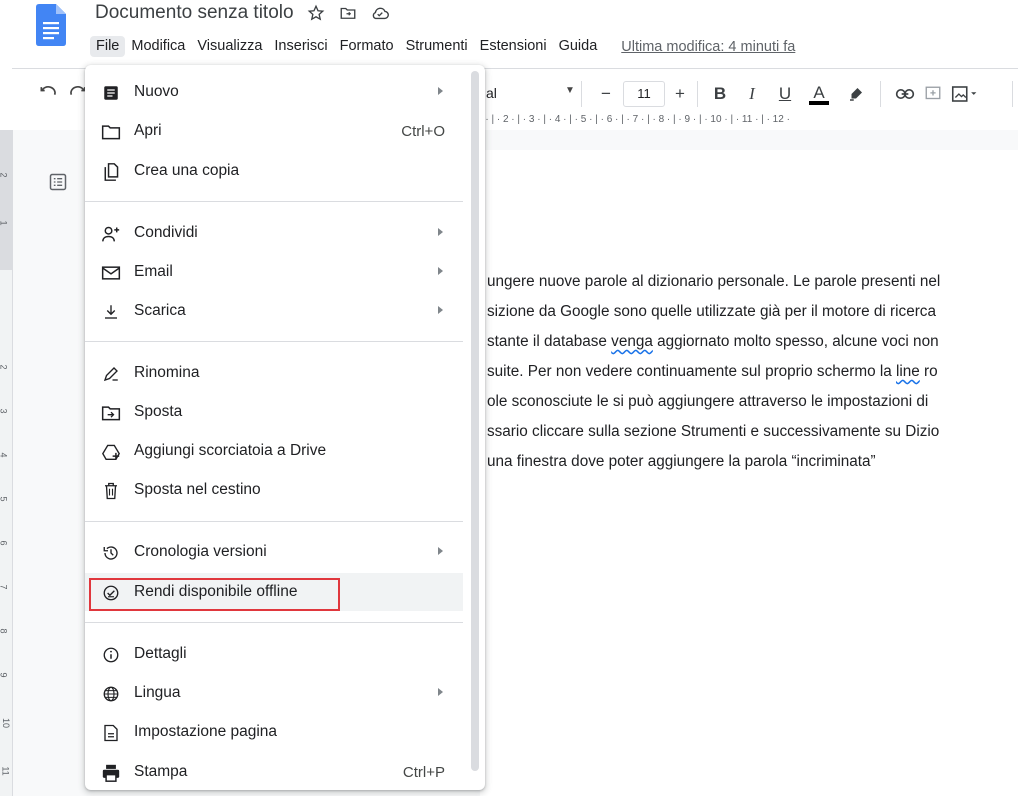 The height and width of the screenshot is (796, 1018). What do you see at coordinates (274, 732) in the screenshot?
I see `menu-item-impostazione-pagina: Impostazione pagina` at bounding box center [274, 732].